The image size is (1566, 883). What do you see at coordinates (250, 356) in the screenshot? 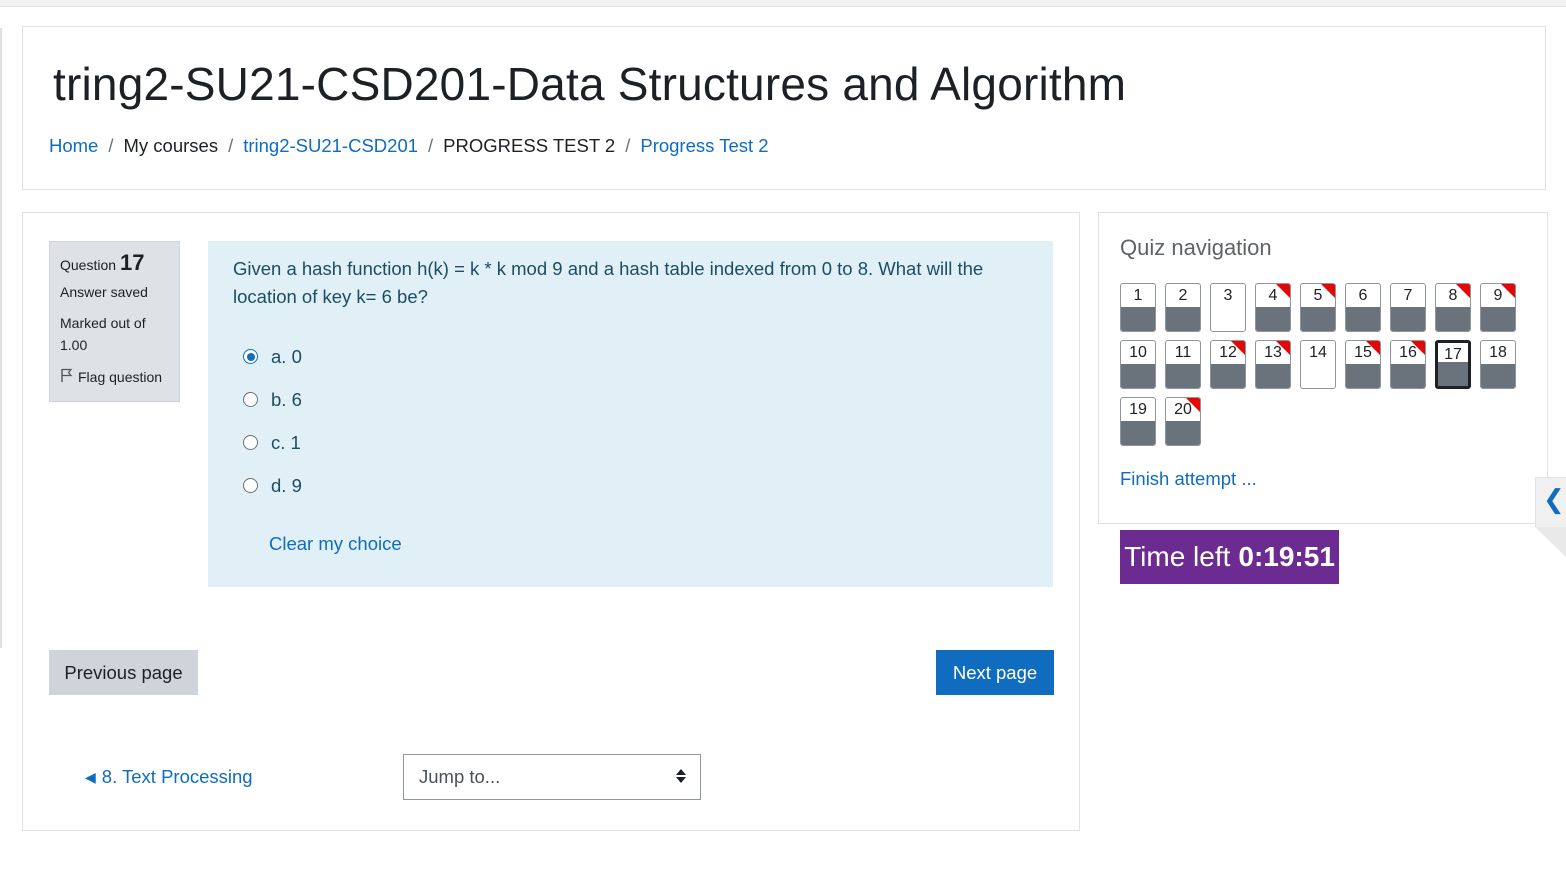
I see `answer-radio-a` at bounding box center [250, 356].